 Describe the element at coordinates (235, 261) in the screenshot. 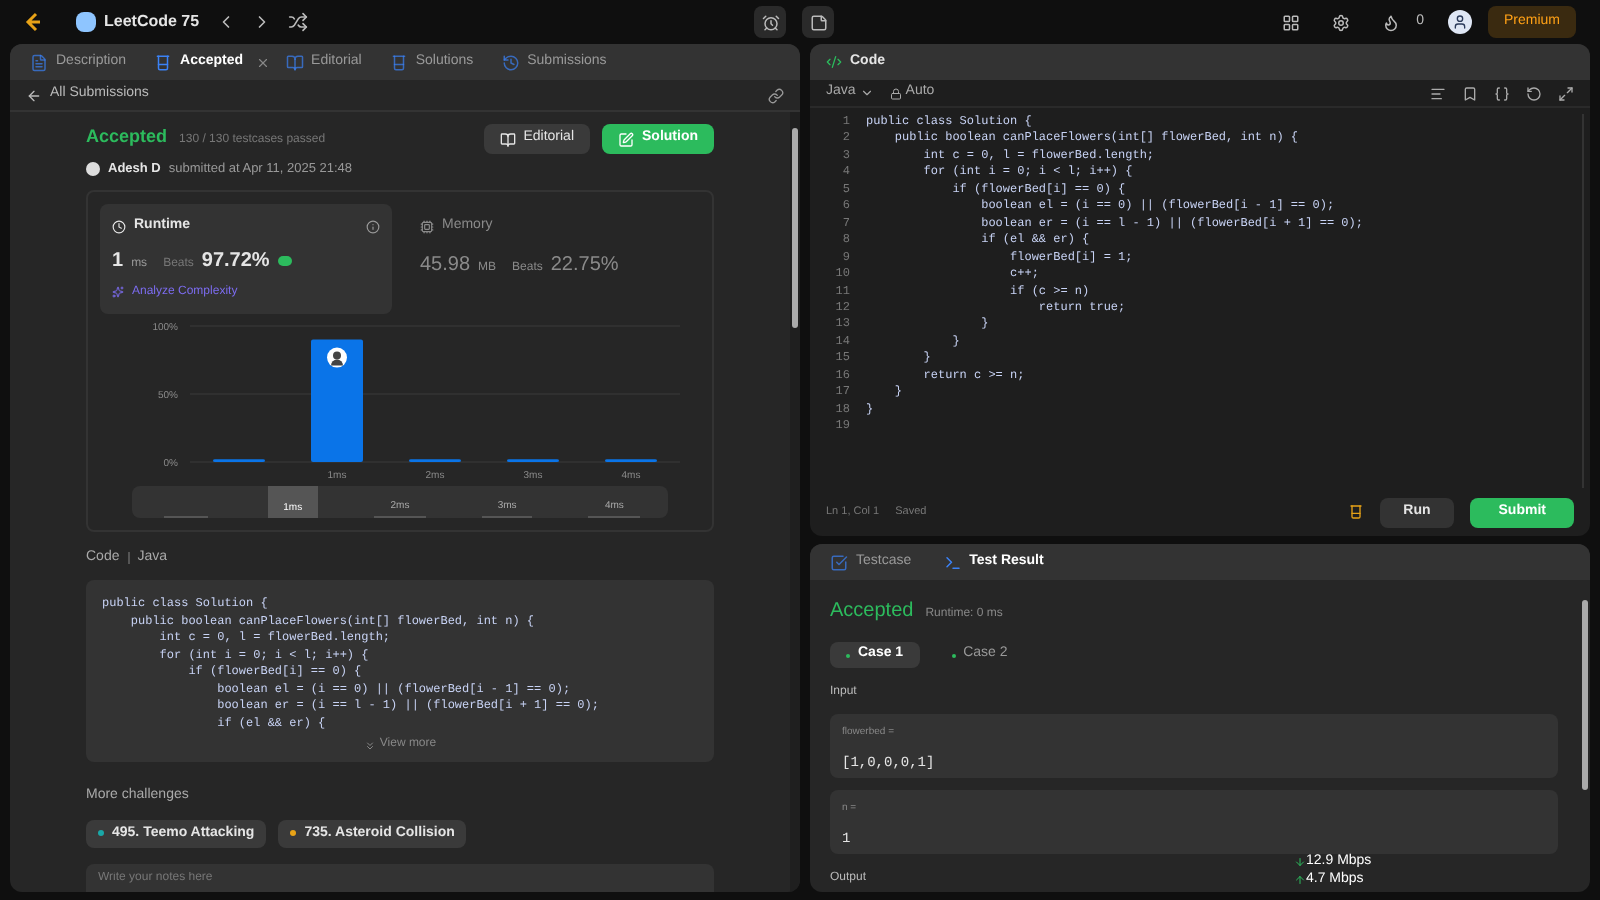

I see `beats-value: 97.72%` at that location.